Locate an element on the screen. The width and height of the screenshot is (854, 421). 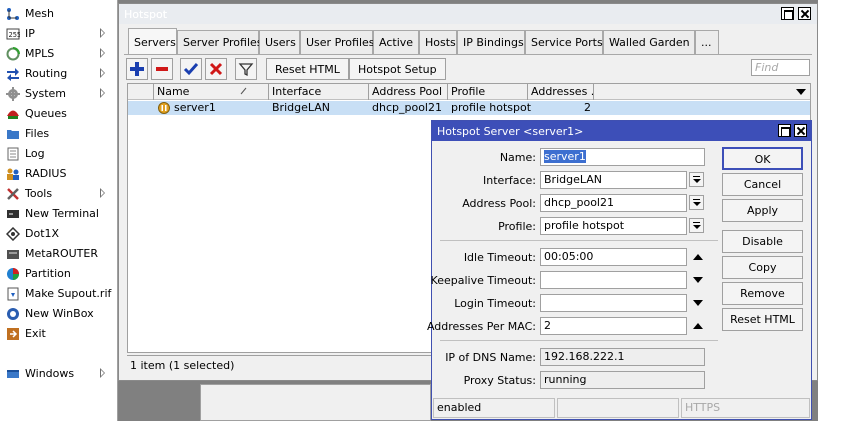
name-field: server1 is located at coordinates (622, 157).